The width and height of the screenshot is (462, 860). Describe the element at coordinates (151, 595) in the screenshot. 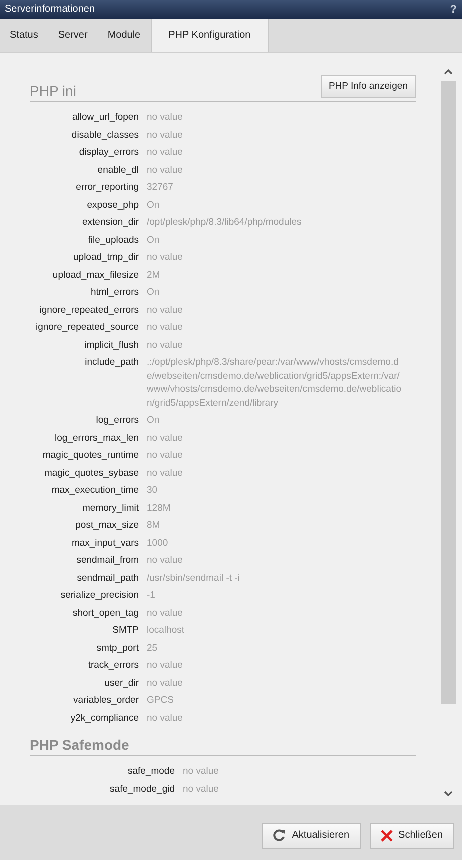

I see `setting-value: -1` at that location.